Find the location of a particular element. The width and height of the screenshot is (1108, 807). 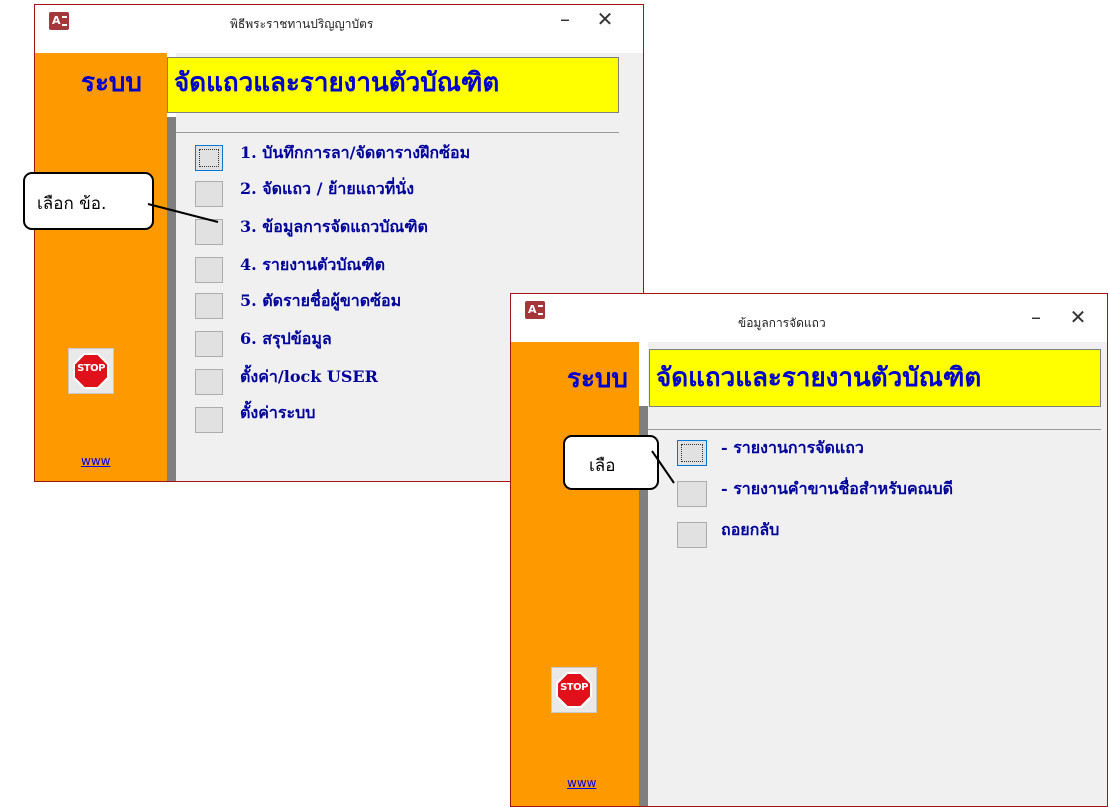

menu-label-7: ตั้งค่า/lock USER is located at coordinates (309, 377).